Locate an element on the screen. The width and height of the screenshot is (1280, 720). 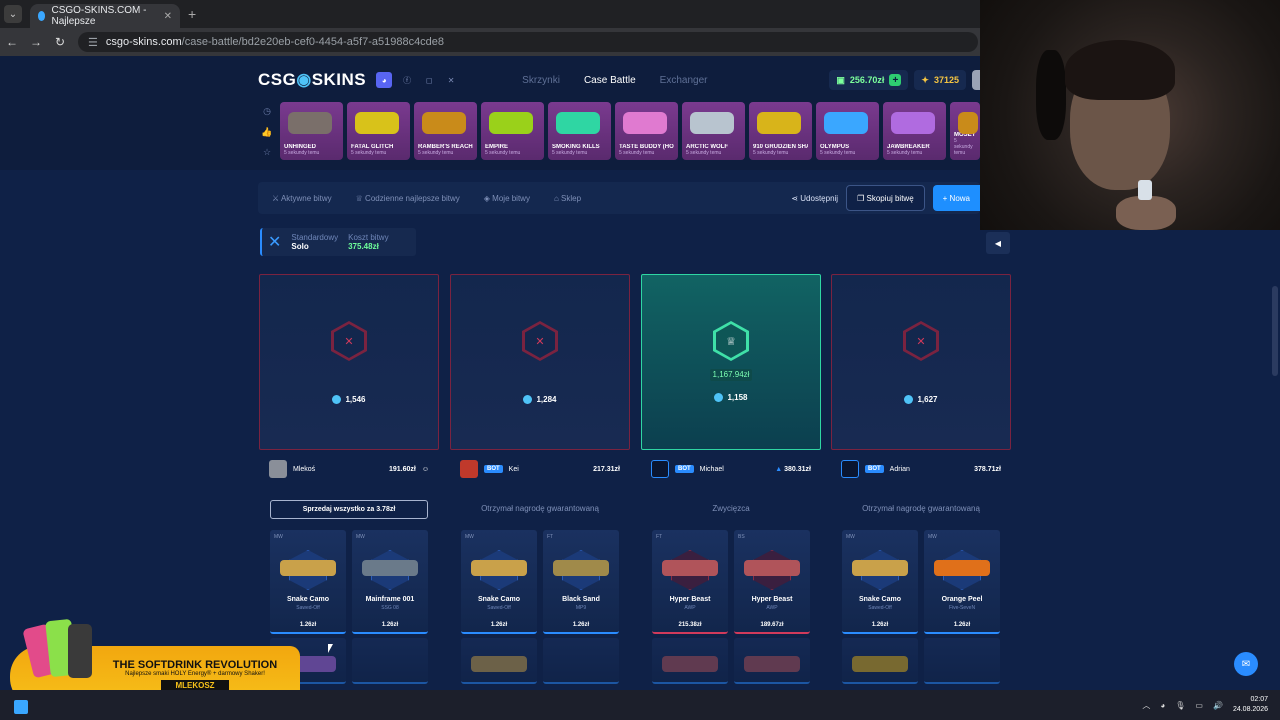
tab-search-icon: ⌄ is located at coordinates (13, 14).